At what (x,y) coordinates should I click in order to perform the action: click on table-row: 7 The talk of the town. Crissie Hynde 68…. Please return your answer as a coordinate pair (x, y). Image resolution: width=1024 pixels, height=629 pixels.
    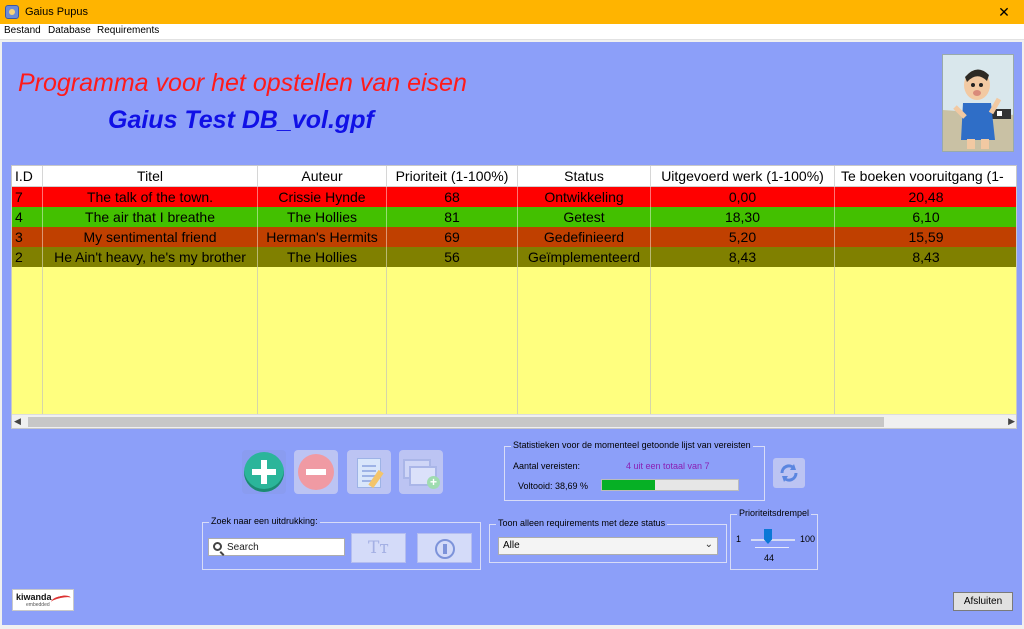
    Looking at the image, I should click on (514, 197).